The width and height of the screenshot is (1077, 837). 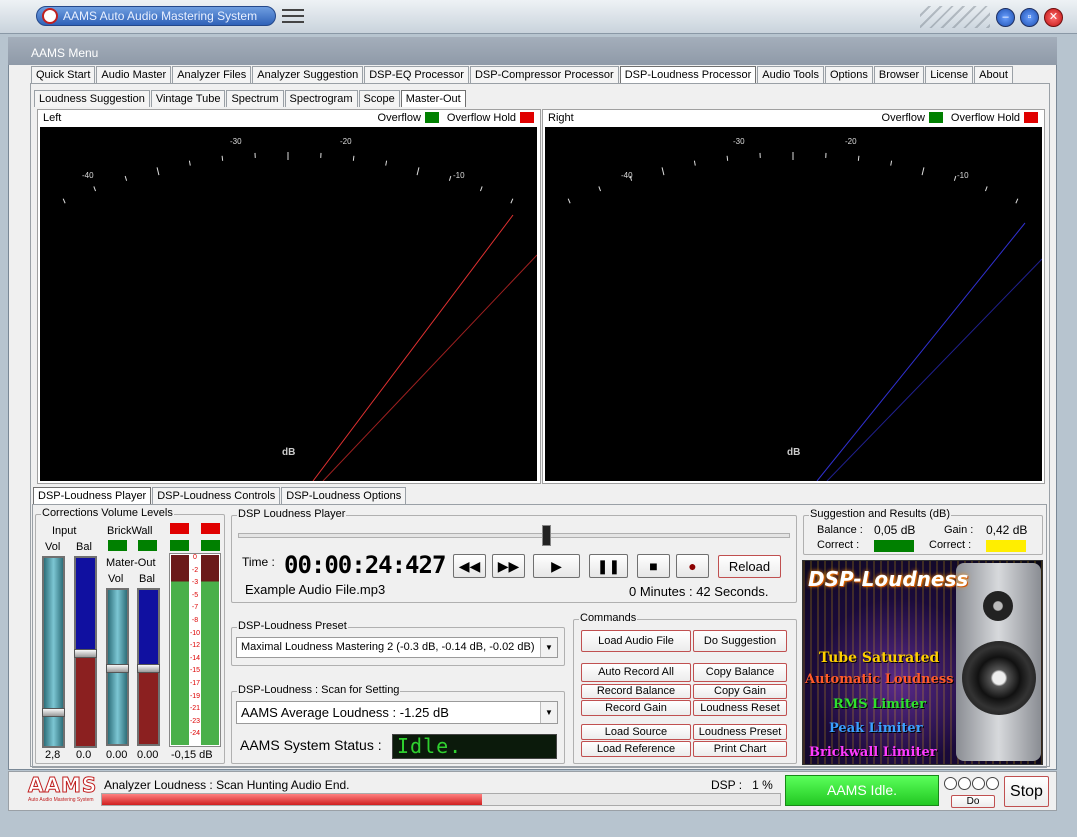 What do you see at coordinates (636, 641) in the screenshot?
I see `load-audio-file-button: Load Audio File` at bounding box center [636, 641].